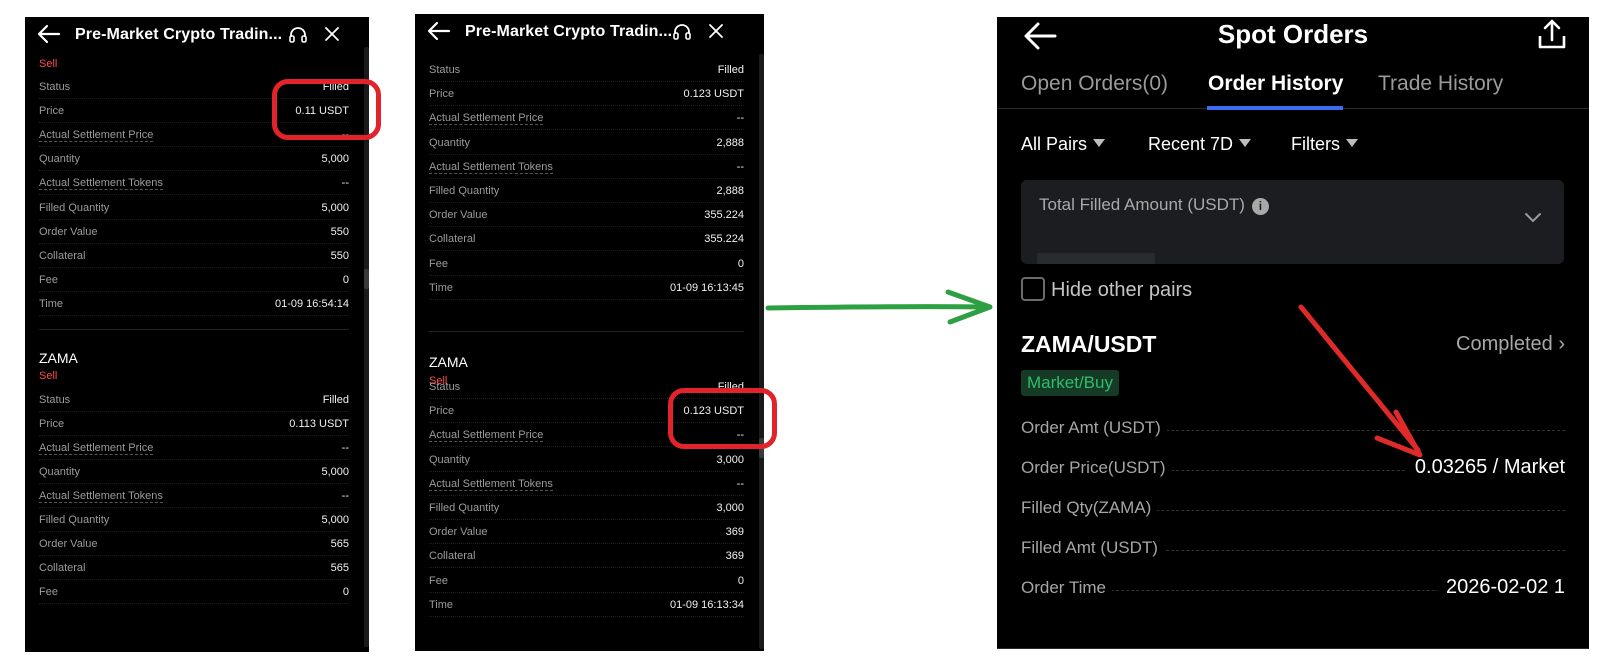 The width and height of the screenshot is (1617, 656). What do you see at coordinates (1292, 222) in the screenshot?
I see `total-filled-card: Total Filled Amount (USDT) i` at bounding box center [1292, 222].